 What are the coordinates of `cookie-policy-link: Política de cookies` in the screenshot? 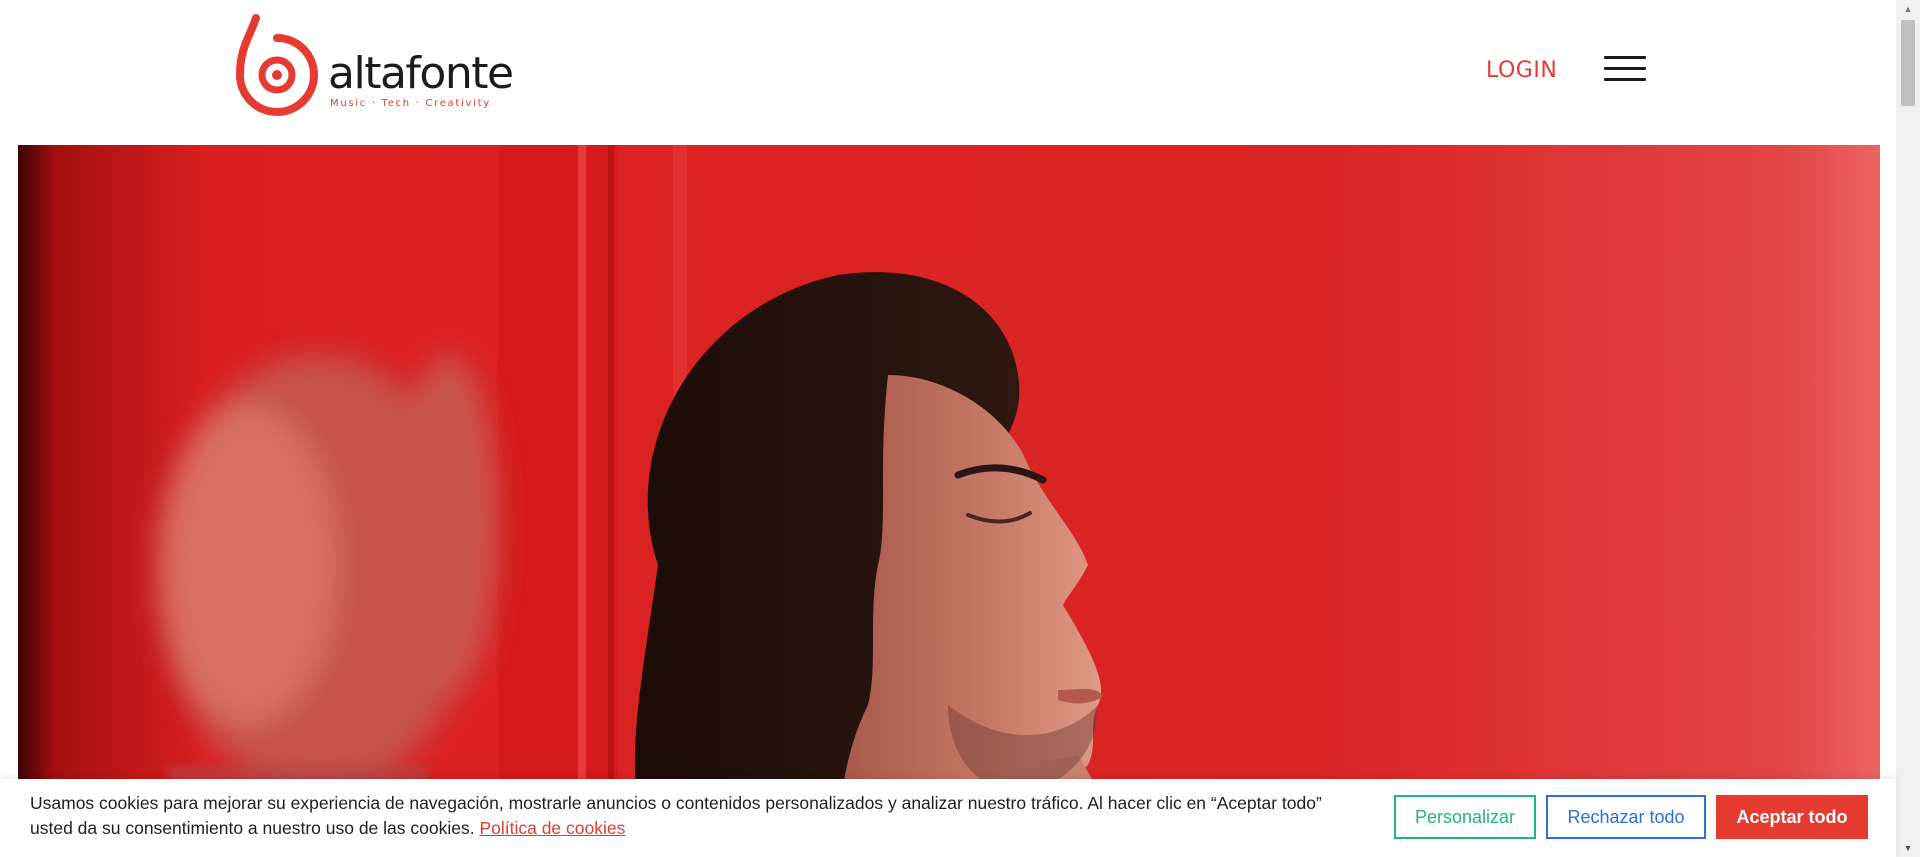 It's located at (552, 828).